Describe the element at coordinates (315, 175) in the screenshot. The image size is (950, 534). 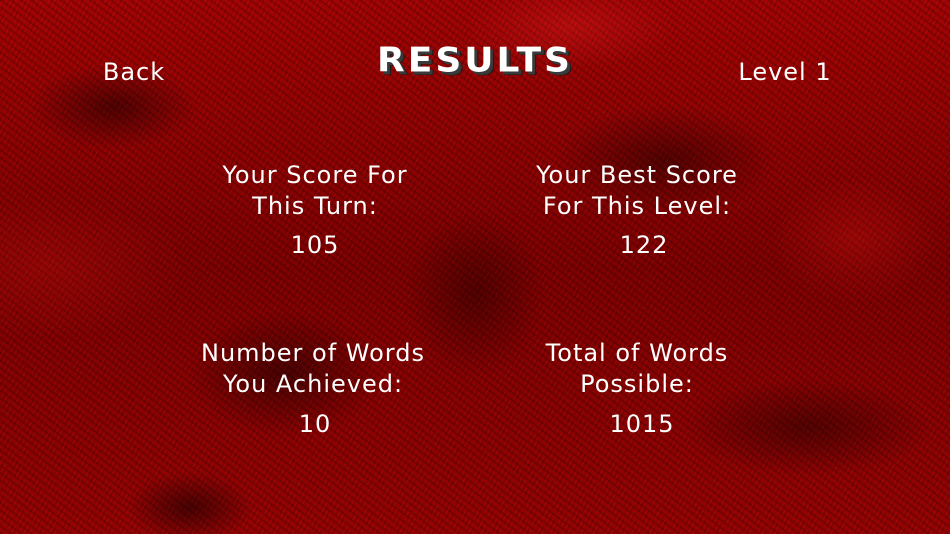
I see `score-turn-label-line1: Your Score For` at that location.